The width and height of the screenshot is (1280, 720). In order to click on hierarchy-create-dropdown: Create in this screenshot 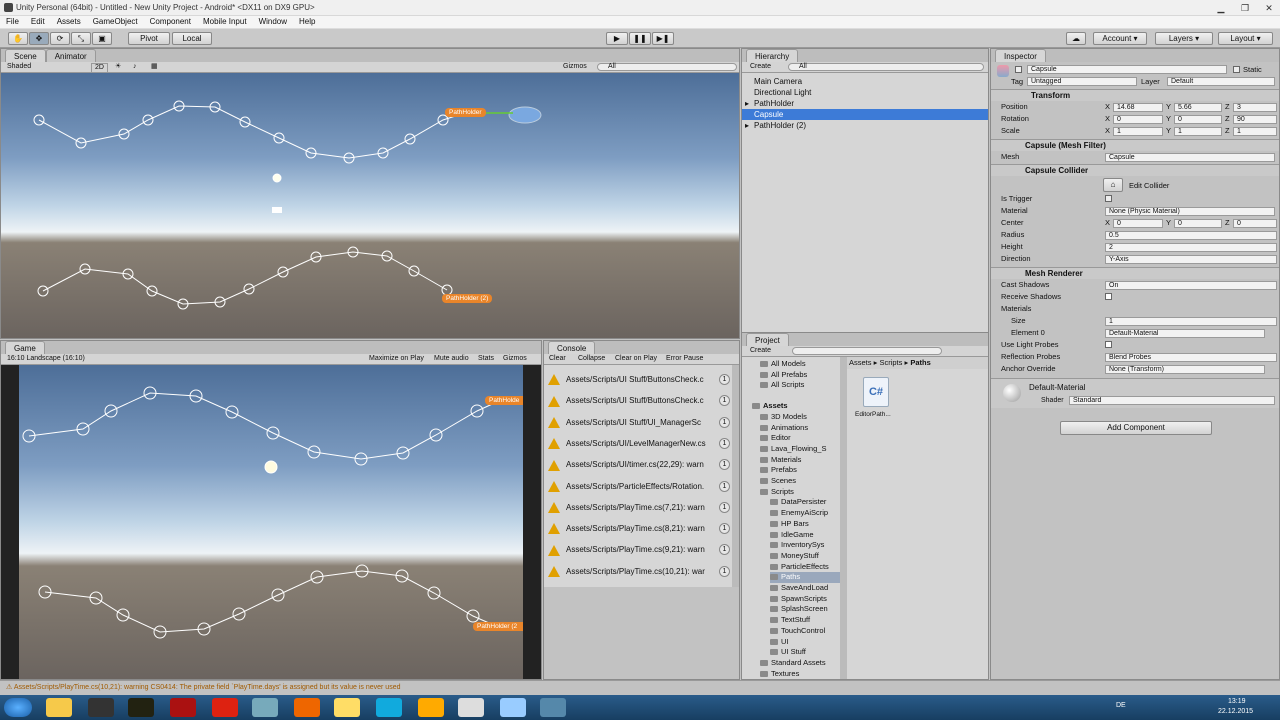, I will do `click(760, 67)`.